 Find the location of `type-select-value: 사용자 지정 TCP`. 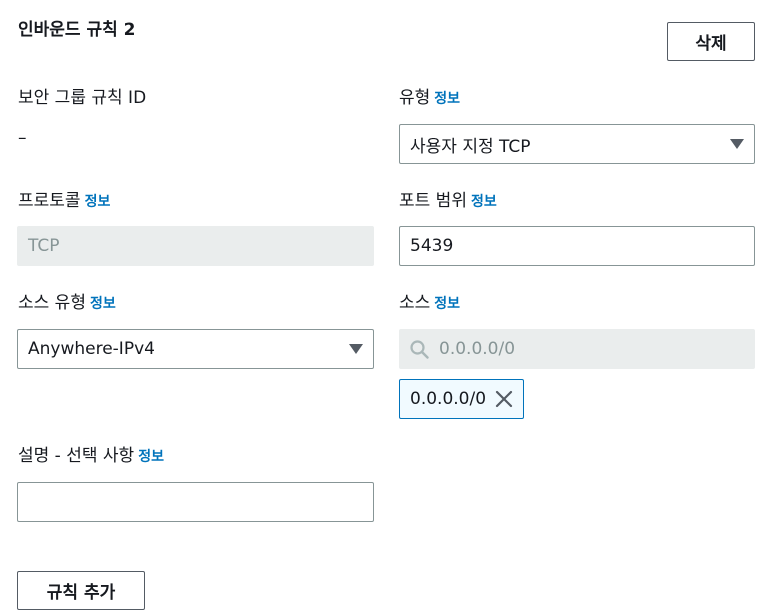

type-select-value: 사용자 지정 TCP is located at coordinates (470, 146).